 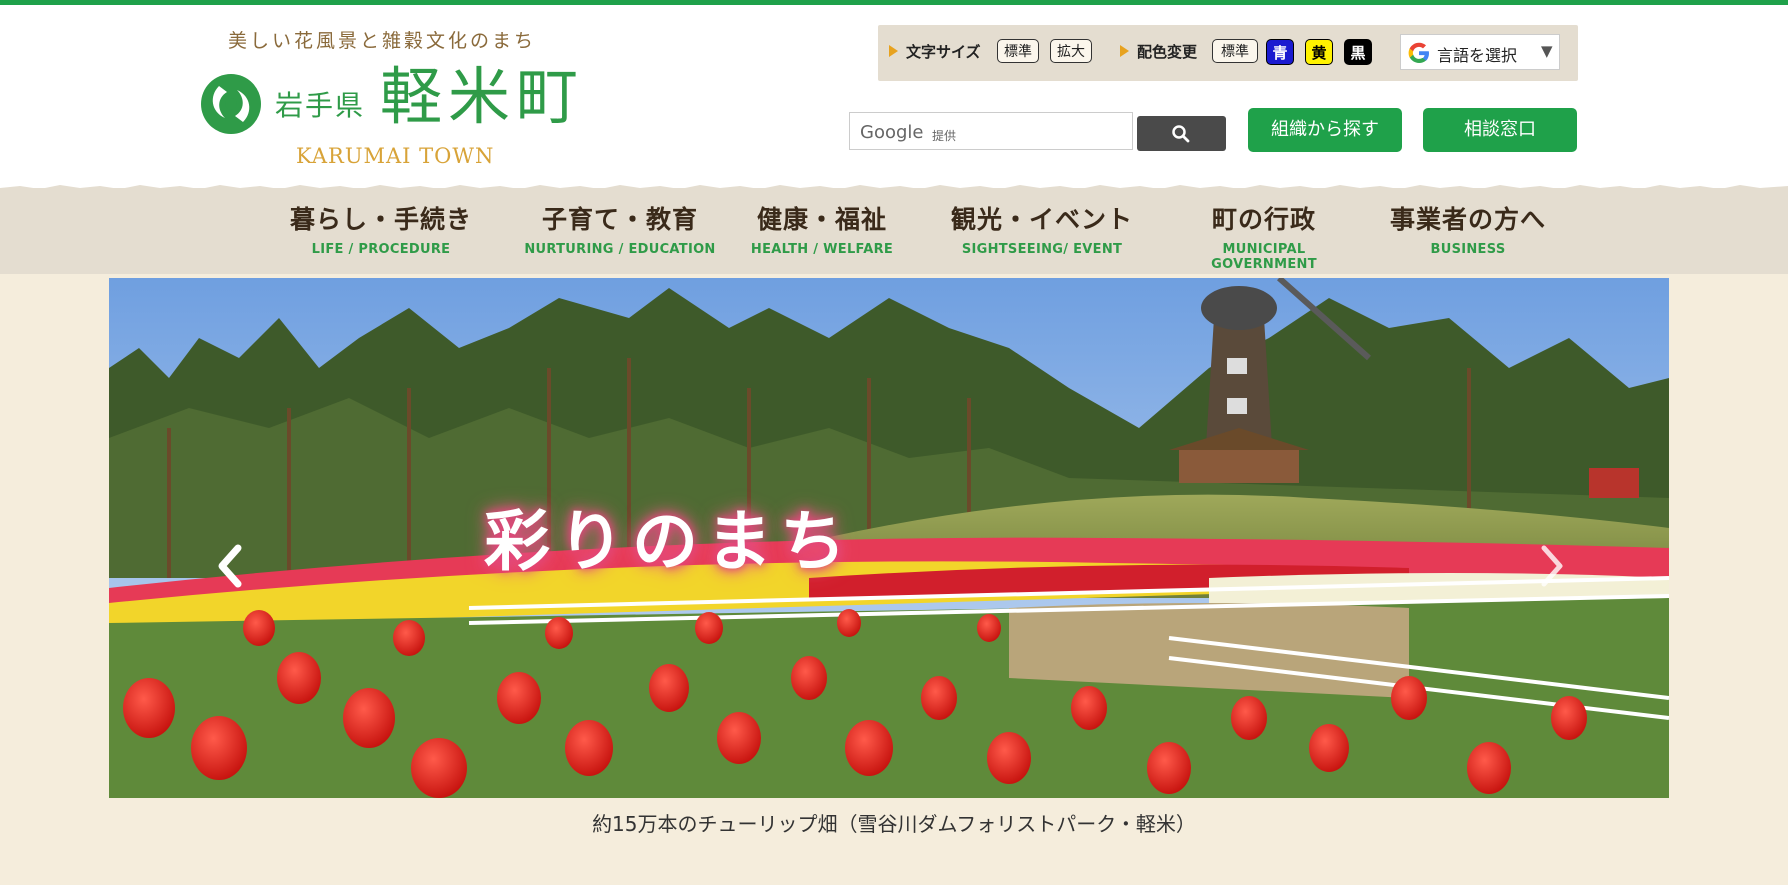 What do you see at coordinates (320, 105) in the screenshot?
I see `prefecture-name: 岩手県` at bounding box center [320, 105].